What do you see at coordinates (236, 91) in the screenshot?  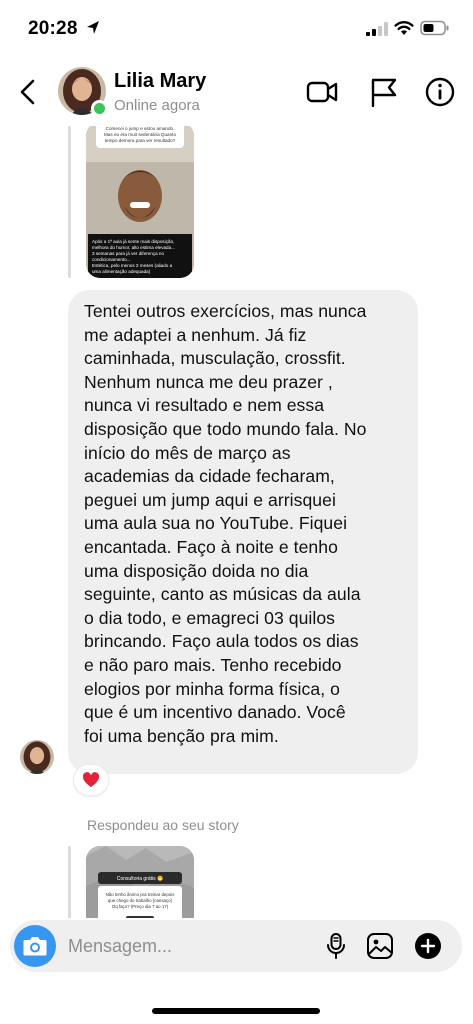 I see `chat-header: Lilia Mary Online agora` at bounding box center [236, 91].